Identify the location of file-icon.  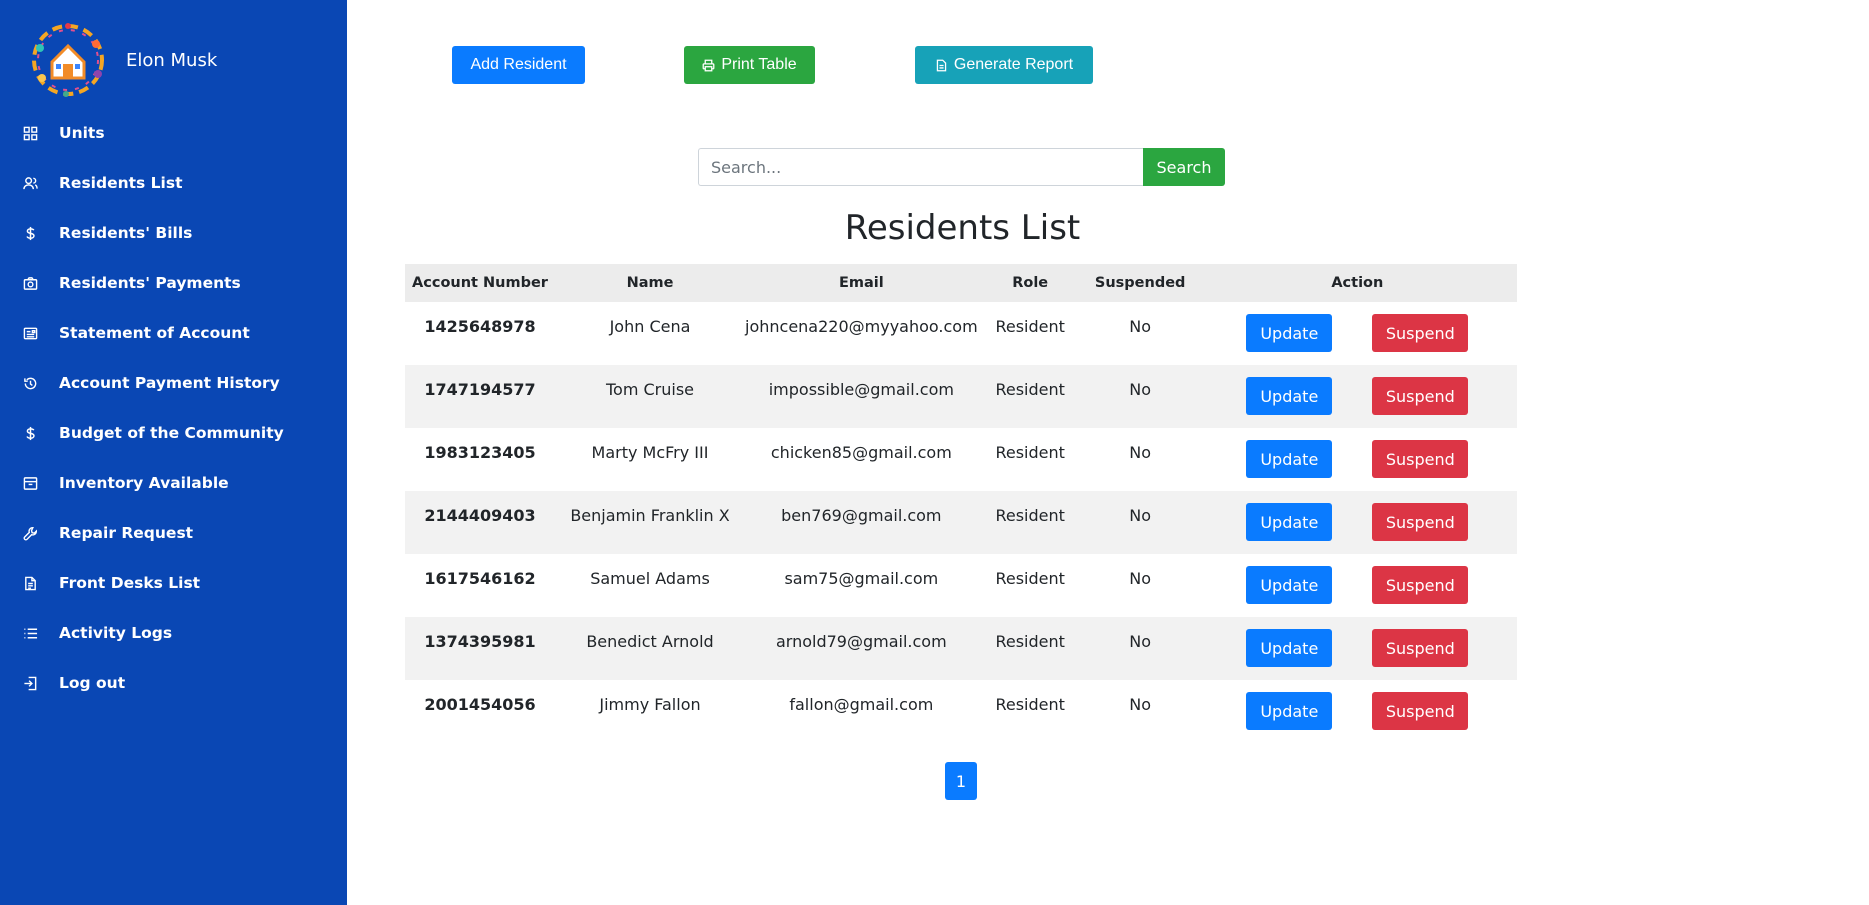
(944, 65).